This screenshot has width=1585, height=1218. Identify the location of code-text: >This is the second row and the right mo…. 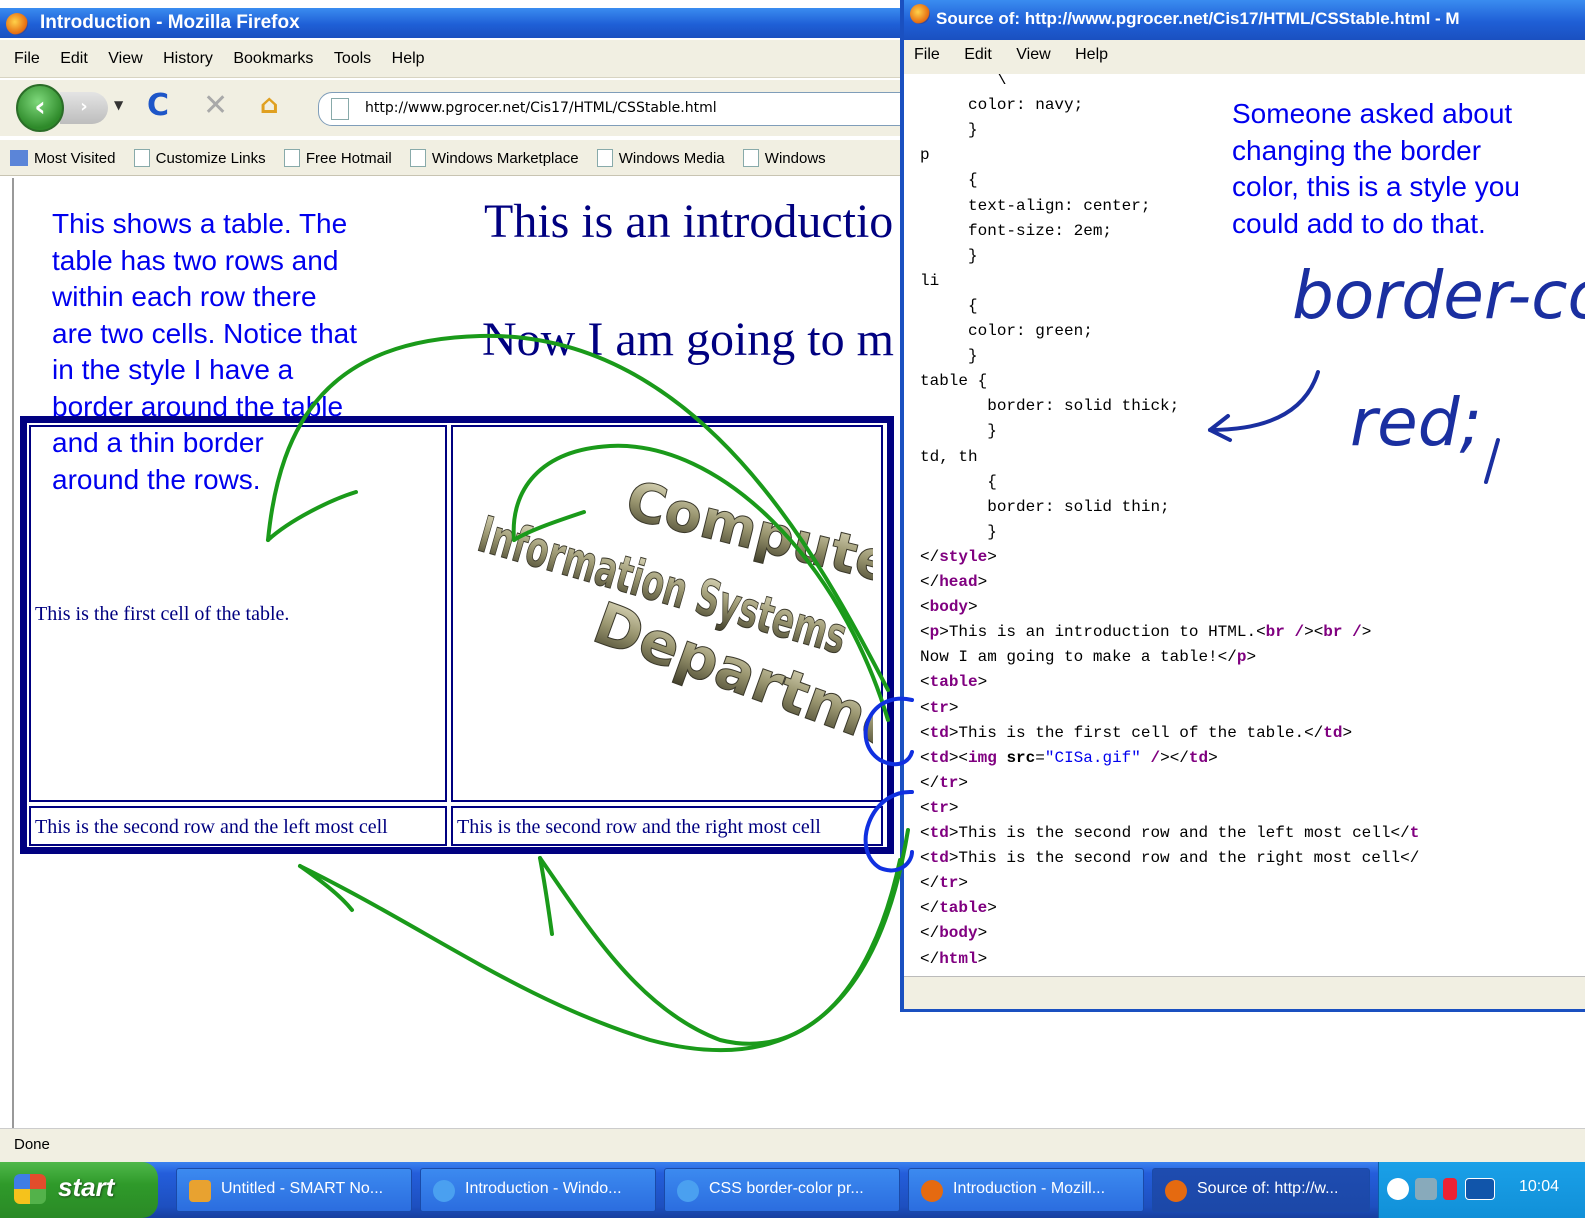
(1184, 858).